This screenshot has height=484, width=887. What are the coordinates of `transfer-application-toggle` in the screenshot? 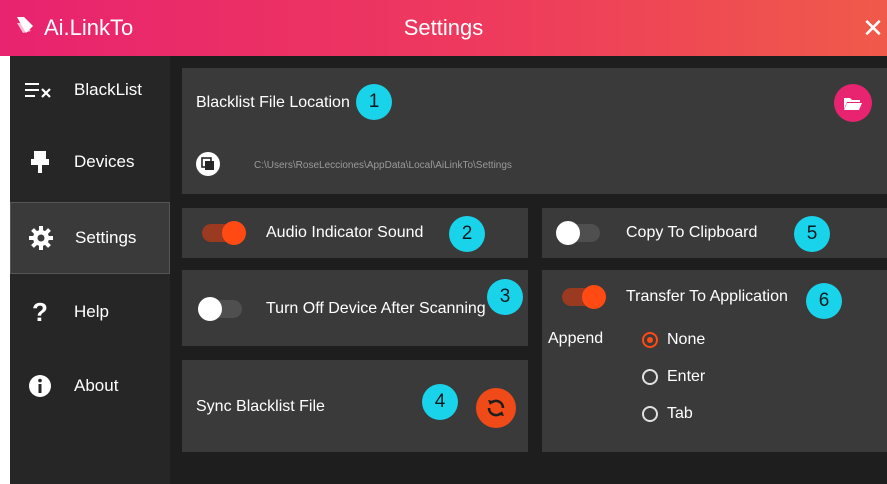 It's located at (584, 297).